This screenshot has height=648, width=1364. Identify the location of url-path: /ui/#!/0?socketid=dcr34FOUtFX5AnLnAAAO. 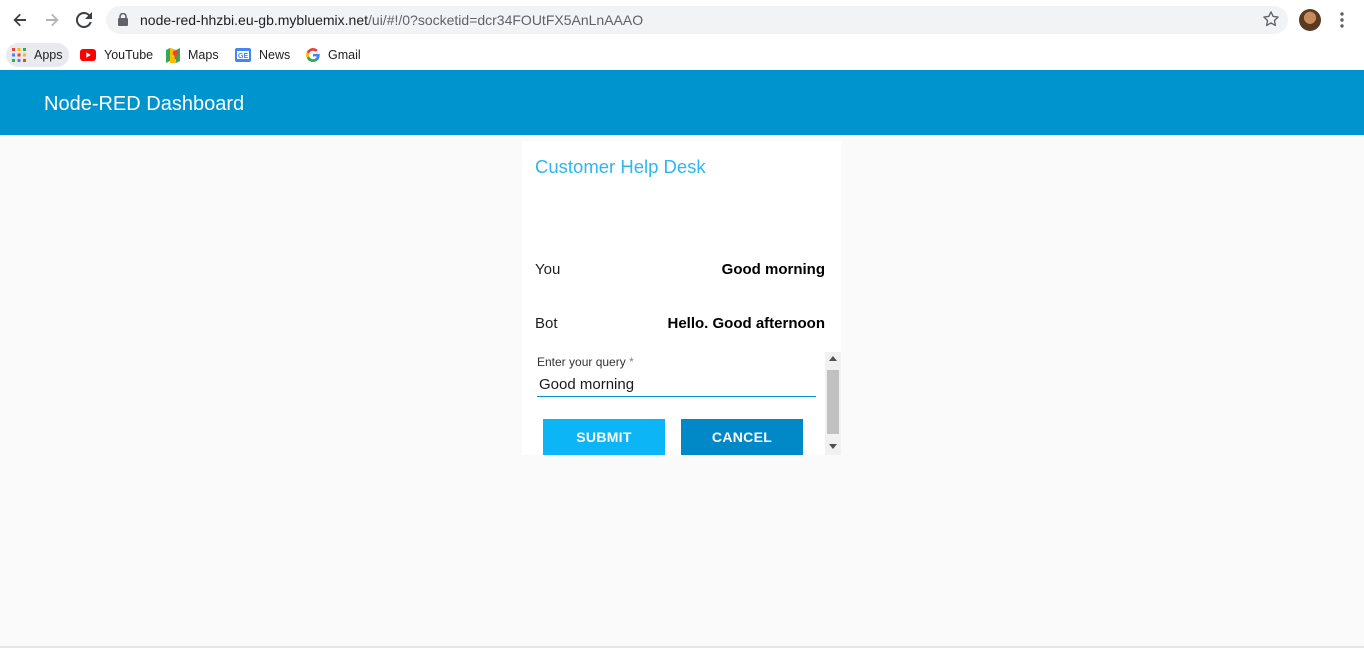
(506, 20).